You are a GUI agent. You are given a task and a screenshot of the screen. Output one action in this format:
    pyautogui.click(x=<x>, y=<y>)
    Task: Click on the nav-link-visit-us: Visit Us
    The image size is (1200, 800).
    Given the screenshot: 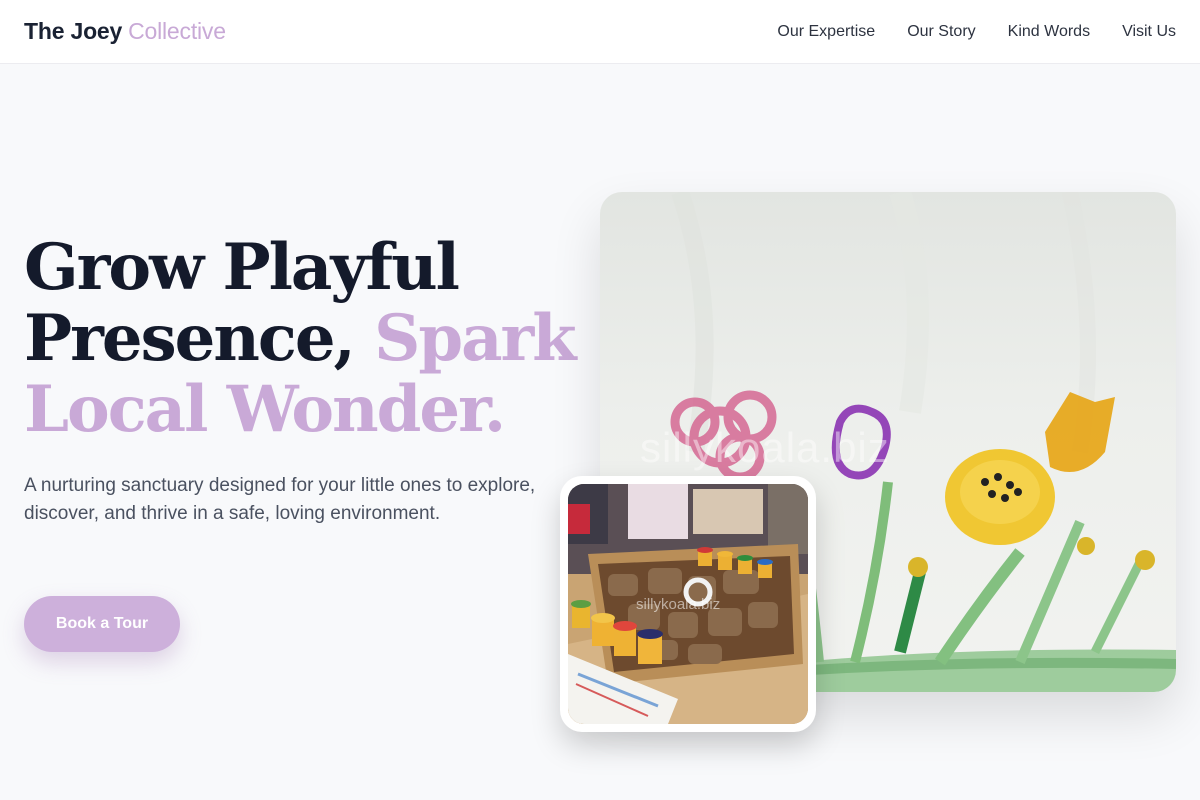 What is the action you would take?
    pyautogui.click(x=1149, y=32)
    